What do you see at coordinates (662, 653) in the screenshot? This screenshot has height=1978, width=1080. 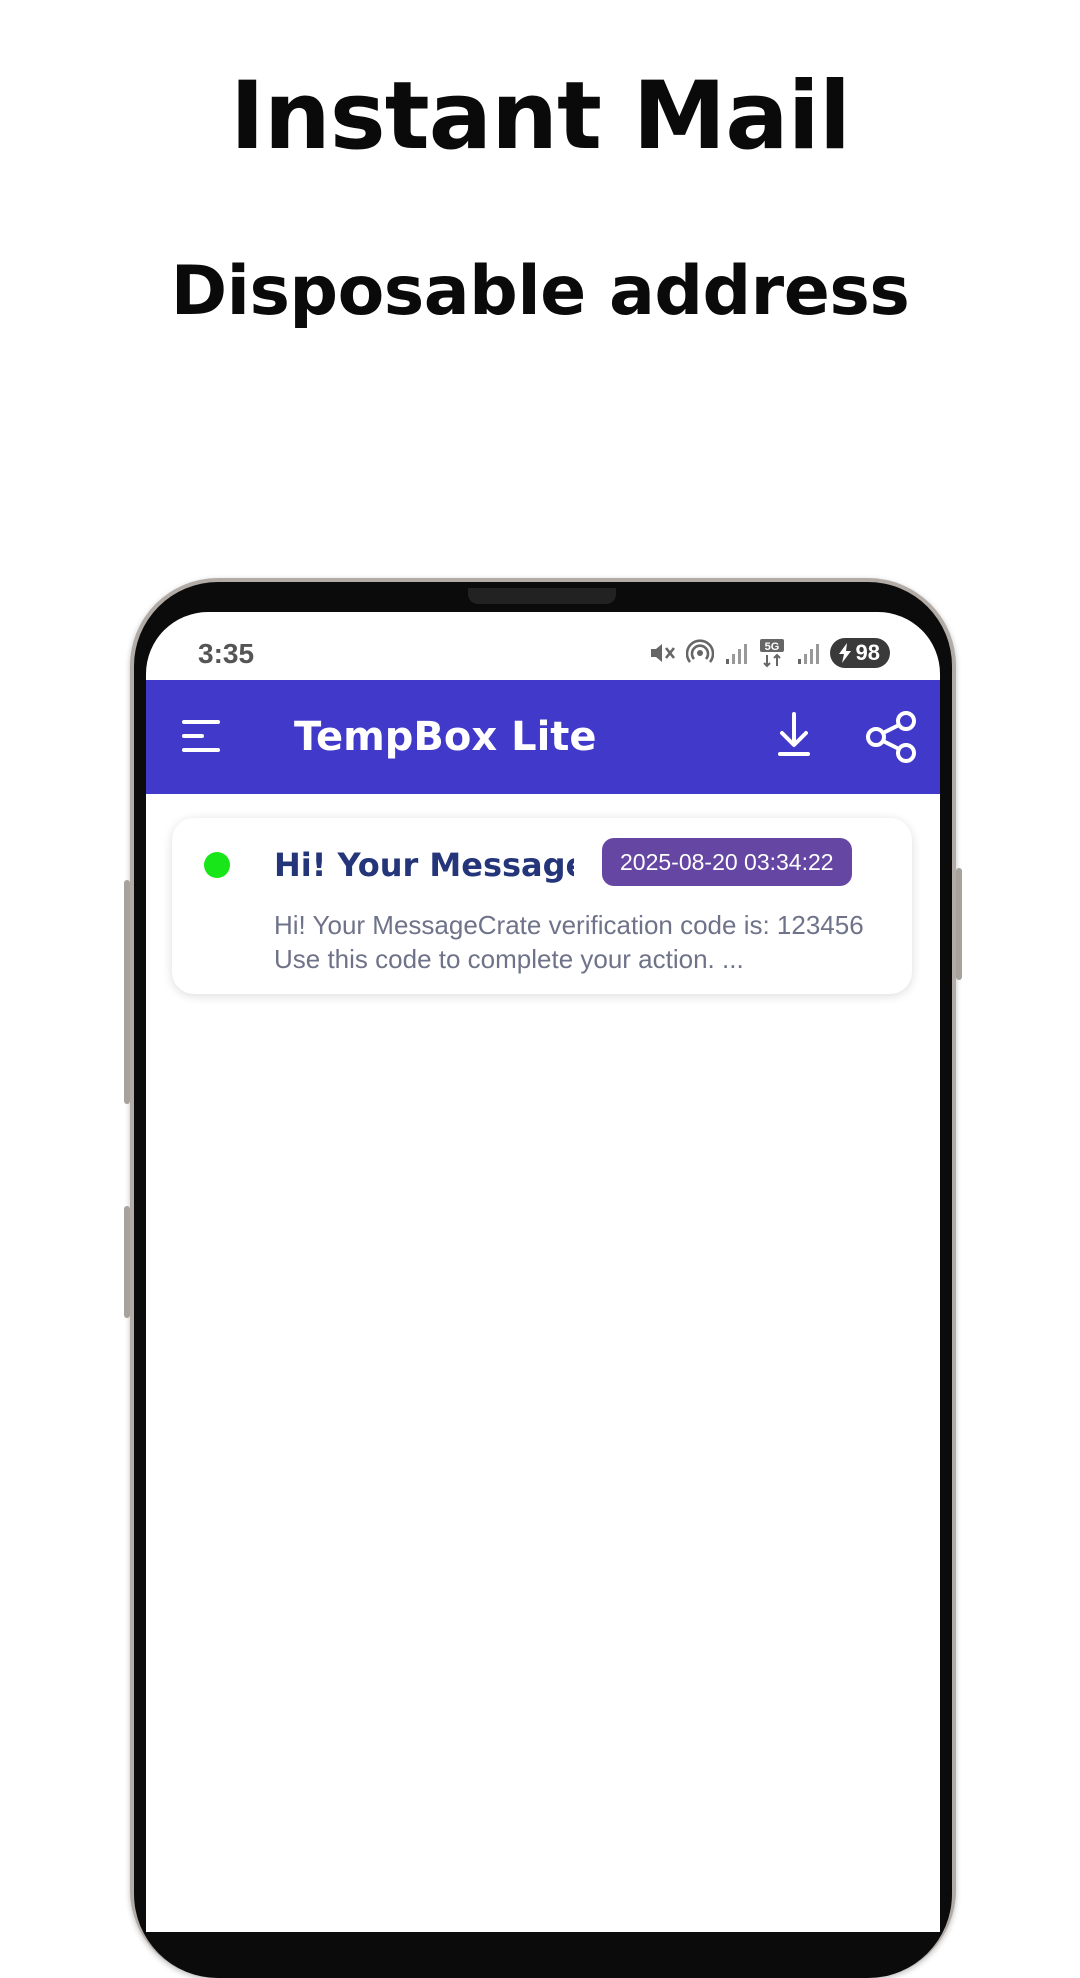 I see `mute-icon` at bounding box center [662, 653].